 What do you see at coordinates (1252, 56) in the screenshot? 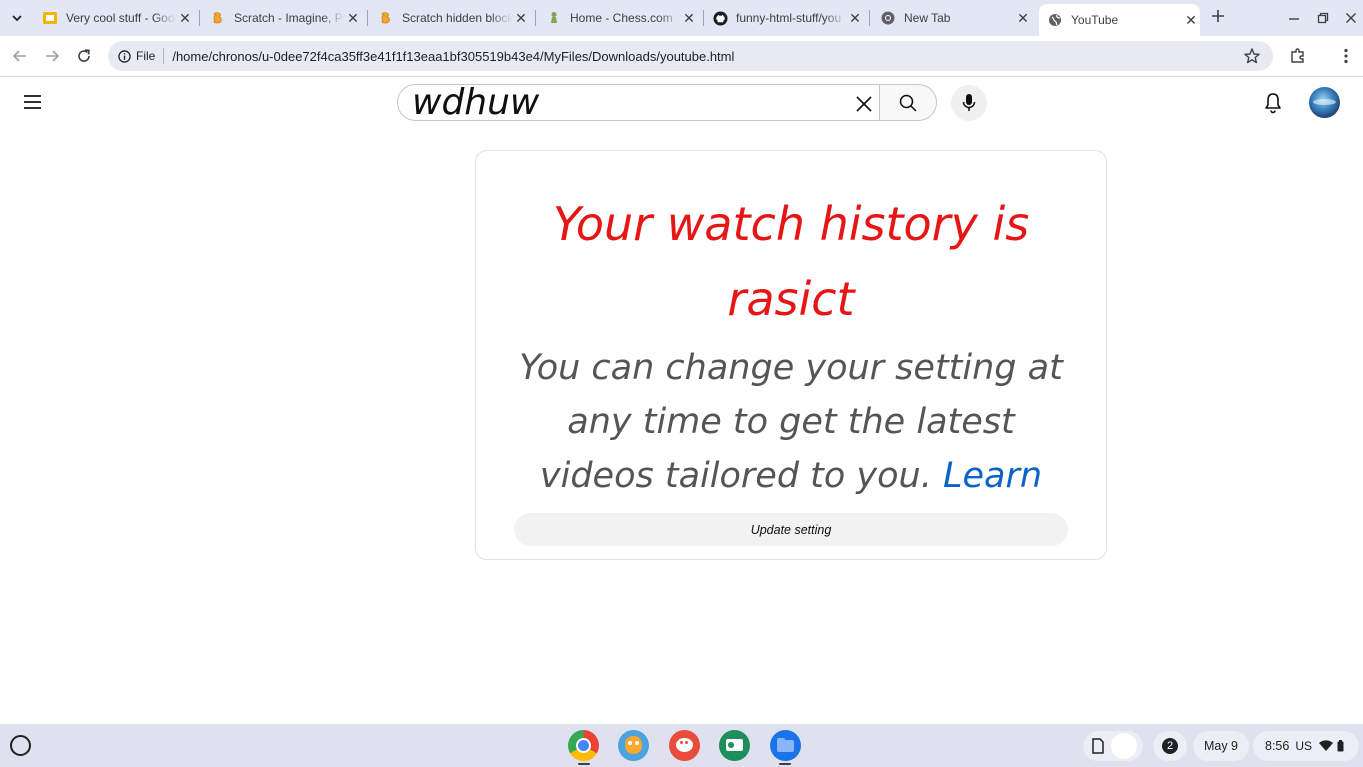
I see `bookmark-star-icon` at bounding box center [1252, 56].